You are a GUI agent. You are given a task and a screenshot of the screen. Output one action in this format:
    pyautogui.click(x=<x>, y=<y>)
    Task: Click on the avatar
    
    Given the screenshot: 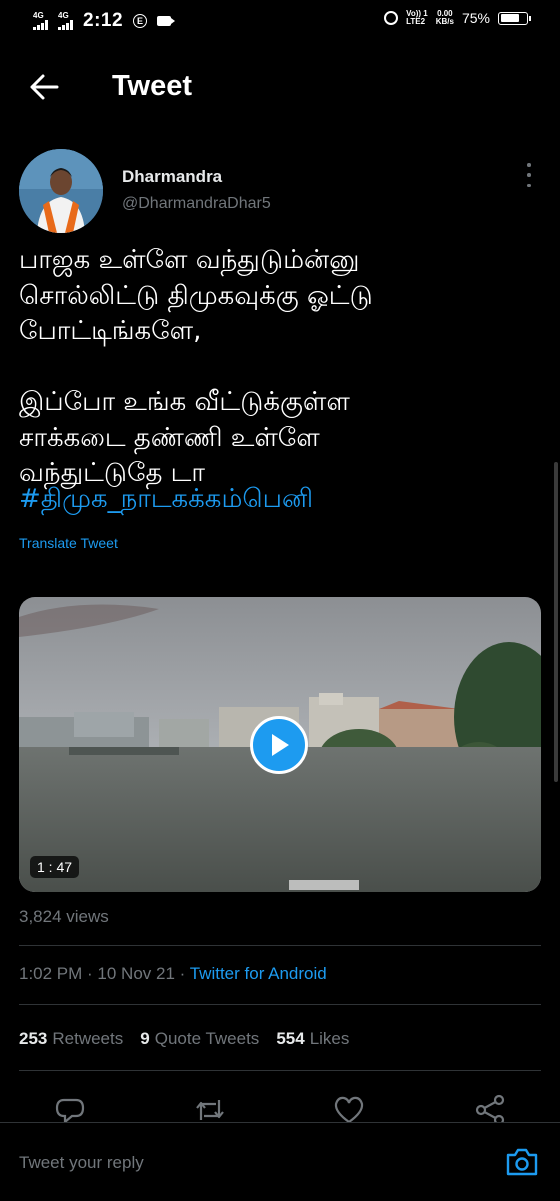 What is the action you would take?
    pyautogui.click(x=61, y=191)
    